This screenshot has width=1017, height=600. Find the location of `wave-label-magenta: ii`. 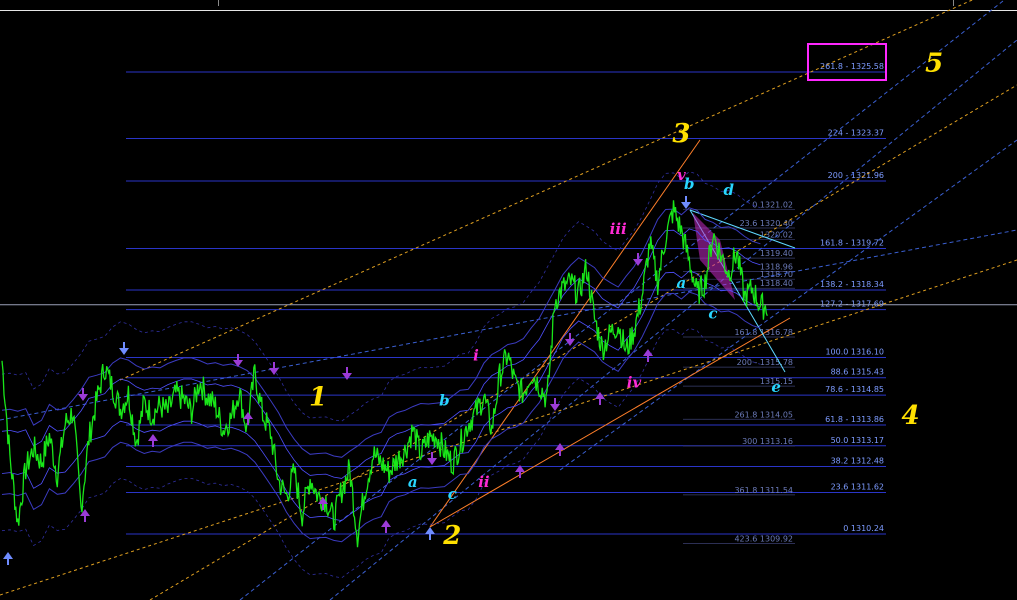

wave-label-magenta: ii is located at coordinates (484, 482).